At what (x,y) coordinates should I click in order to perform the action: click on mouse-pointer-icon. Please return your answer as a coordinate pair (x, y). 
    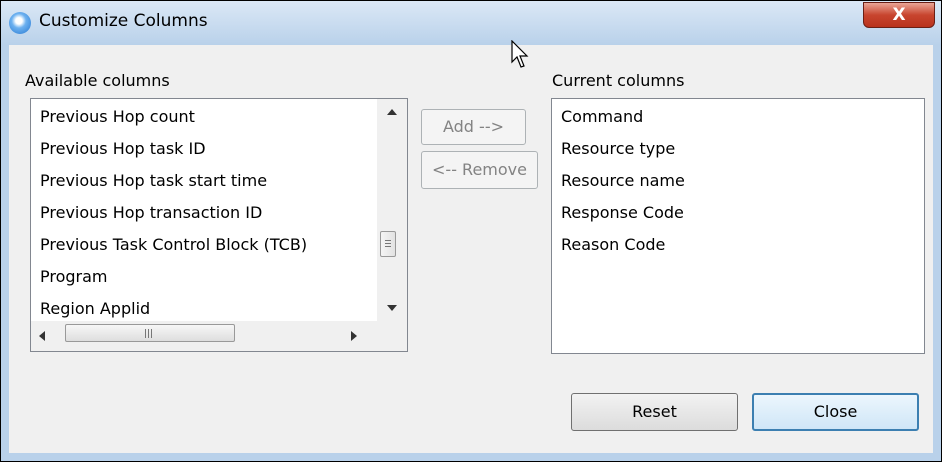
    Looking at the image, I should click on (520, 54).